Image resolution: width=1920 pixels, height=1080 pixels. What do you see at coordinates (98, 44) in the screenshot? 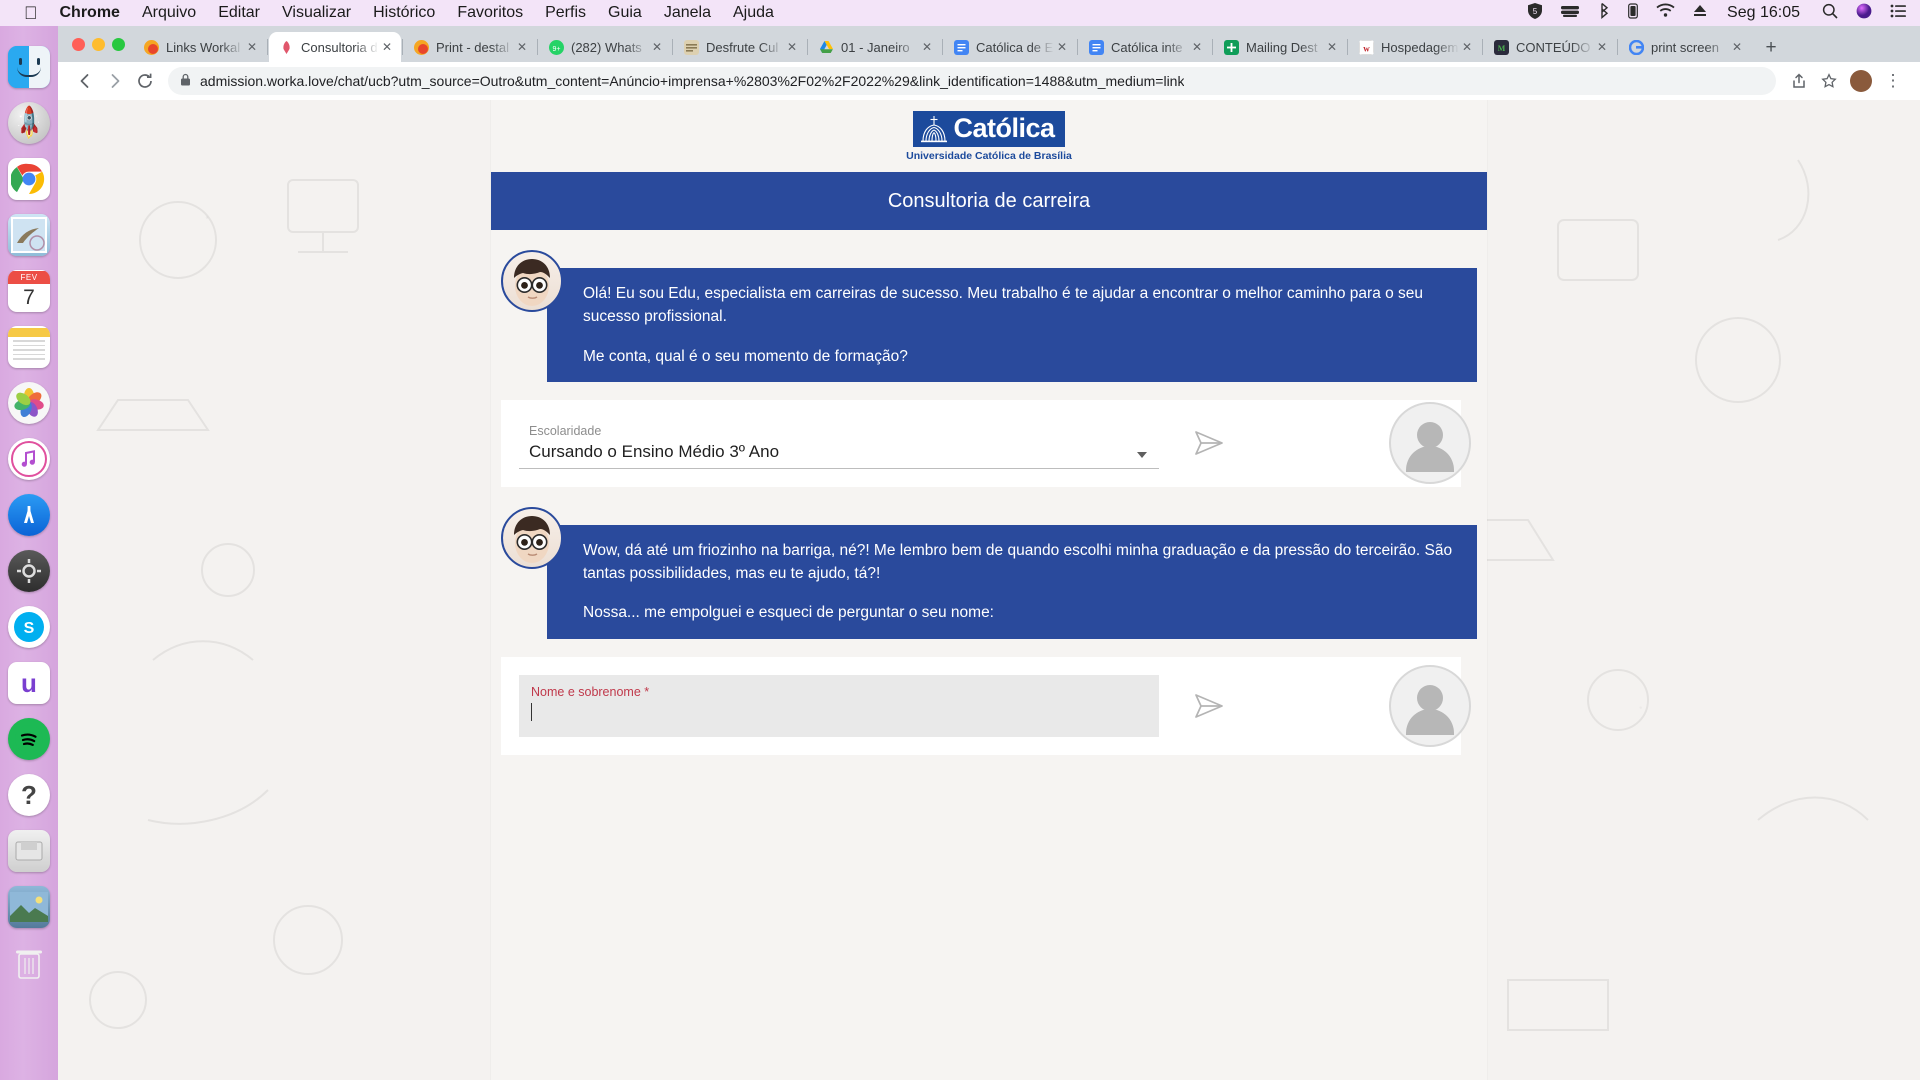
I see `minimize-window-button` at bounding box center [98, 44].